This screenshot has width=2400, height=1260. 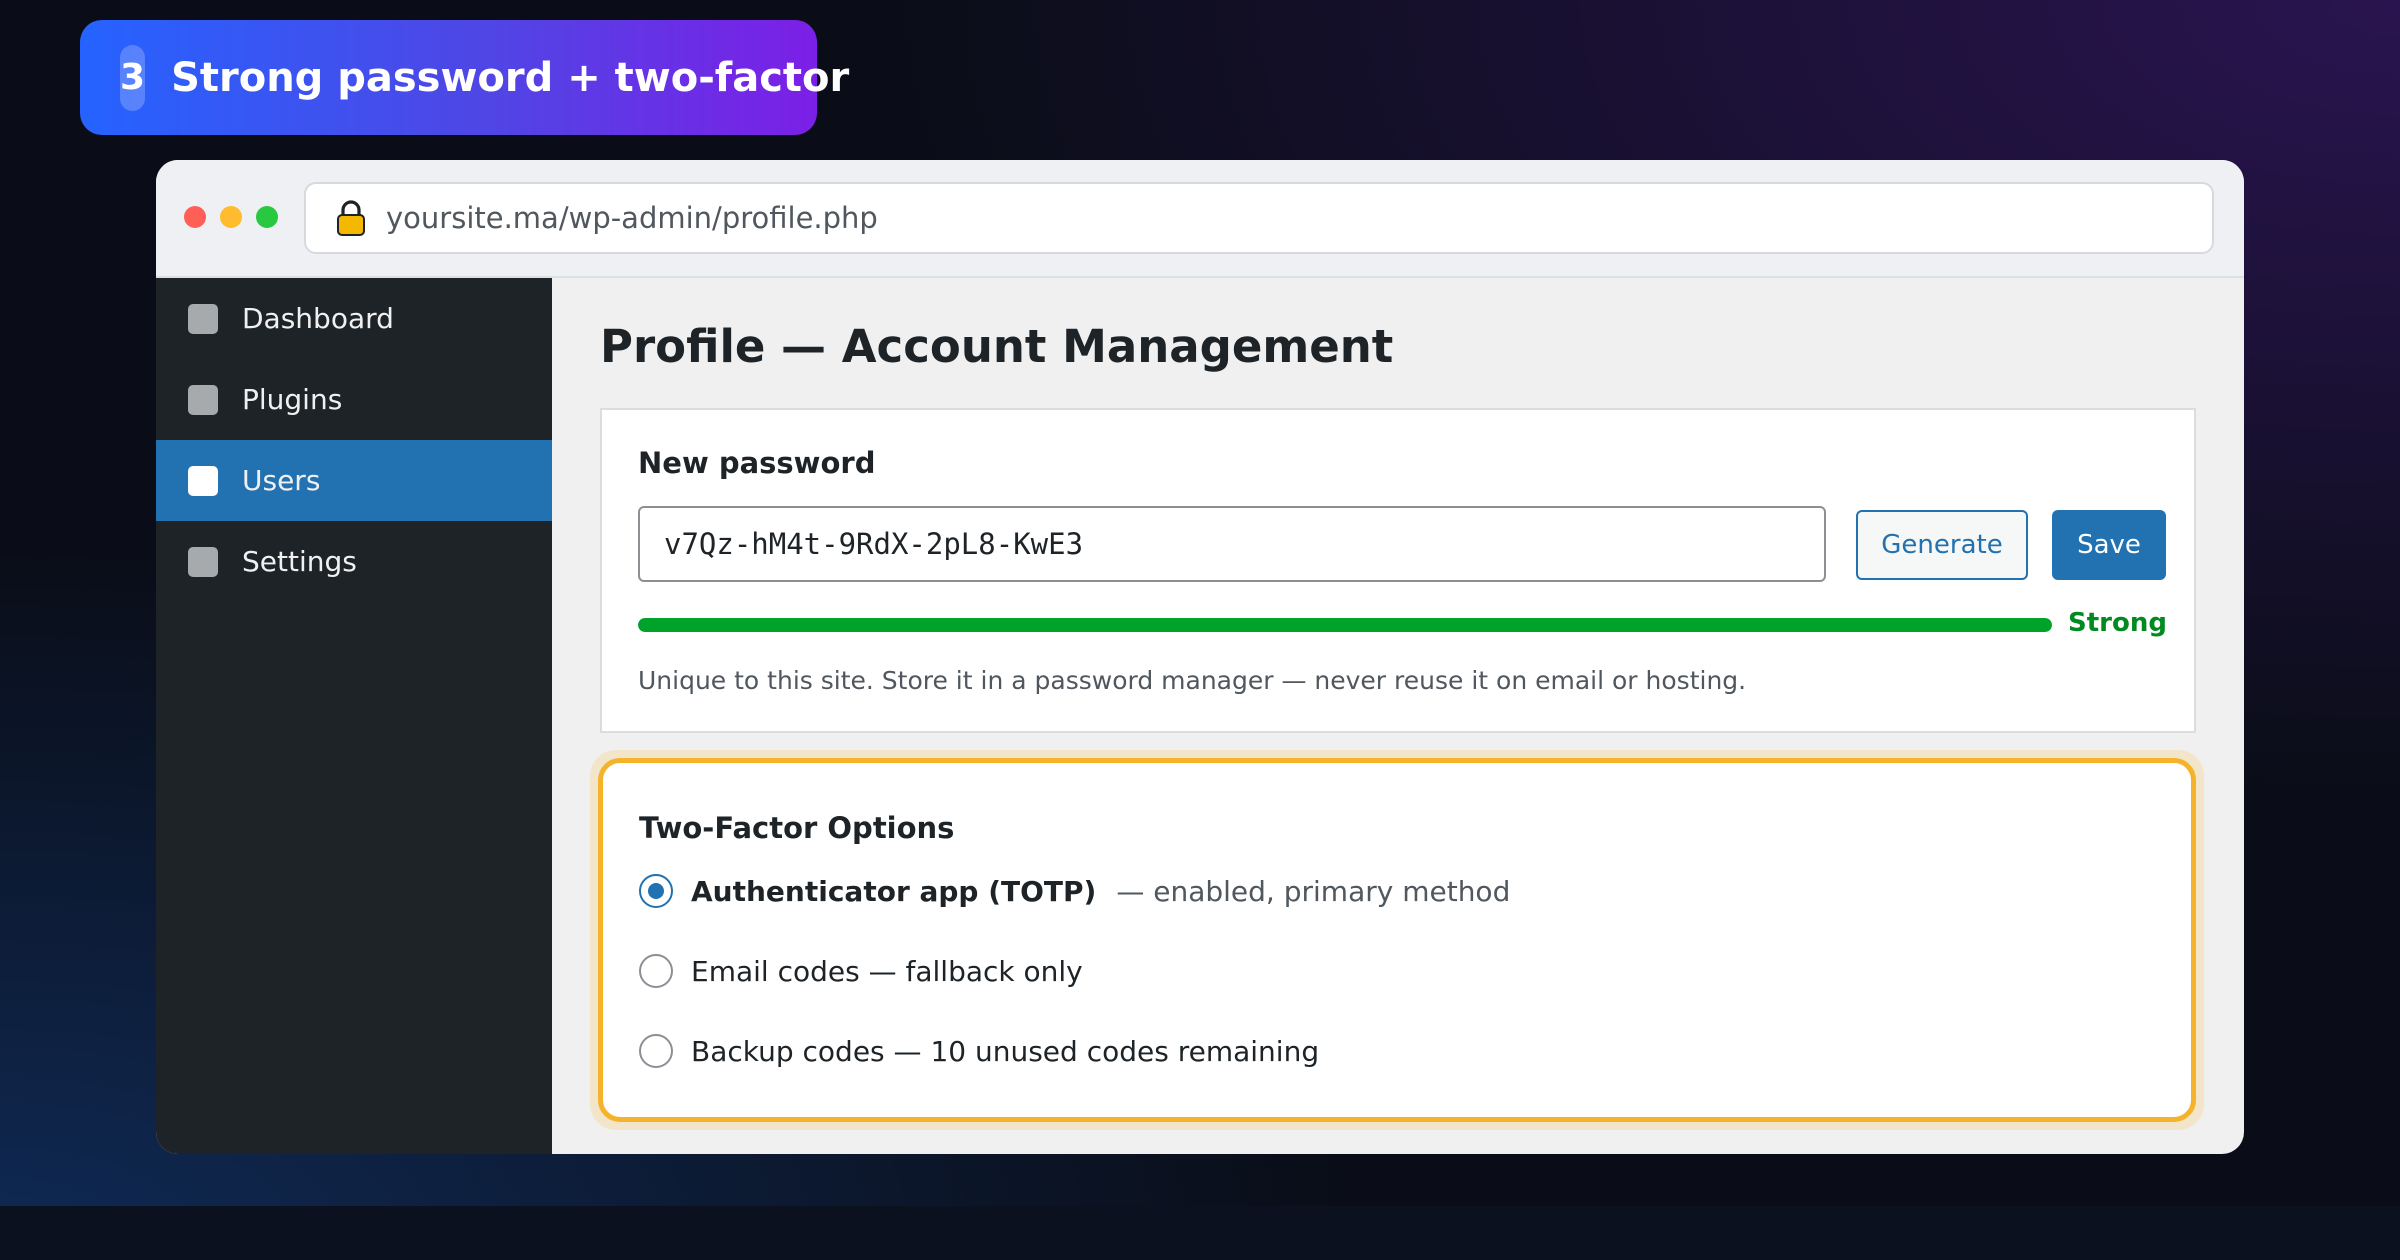 I want to click on two-factor-heading: Two-Factor Options, so click(x=797, y=828).